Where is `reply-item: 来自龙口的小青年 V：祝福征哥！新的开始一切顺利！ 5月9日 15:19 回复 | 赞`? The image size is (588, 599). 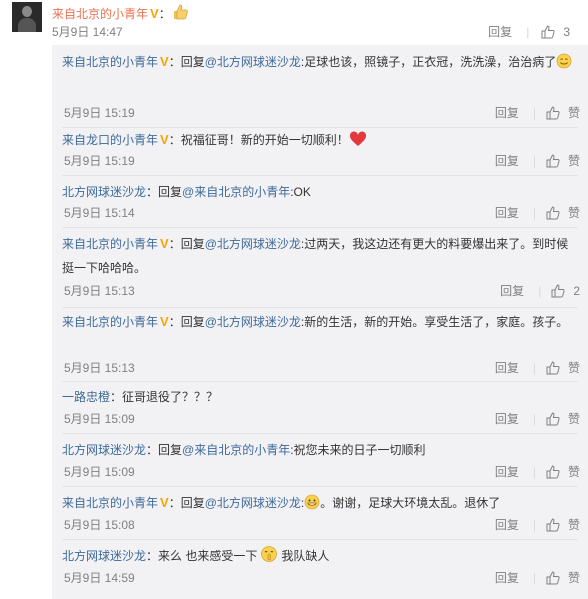
reply-item: 来自龙口的小青年 V：祝福征哥！新的开始一切顺利！ 5月9日 15:19 回复 | 赞 is located at coordinates (321, 148).